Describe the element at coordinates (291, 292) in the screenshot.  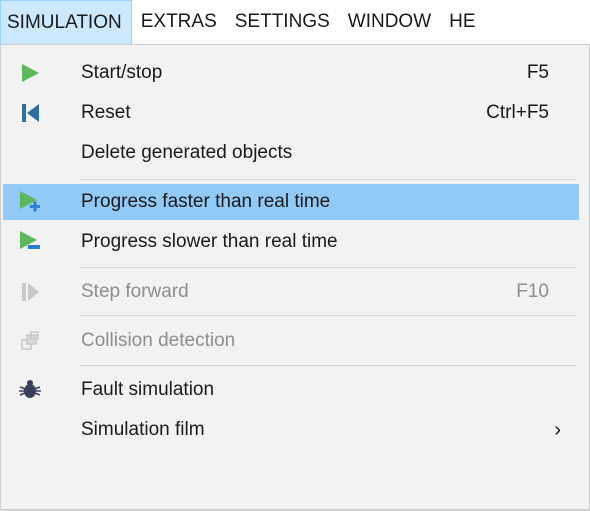
I see `menu-item-step-forward: Step forward F10` at that location.